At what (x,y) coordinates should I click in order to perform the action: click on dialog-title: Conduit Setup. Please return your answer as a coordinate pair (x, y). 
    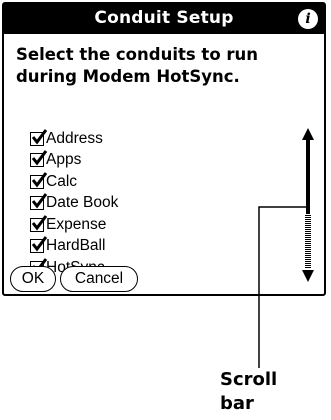
    Looking at the image, I should click on (164, 18).